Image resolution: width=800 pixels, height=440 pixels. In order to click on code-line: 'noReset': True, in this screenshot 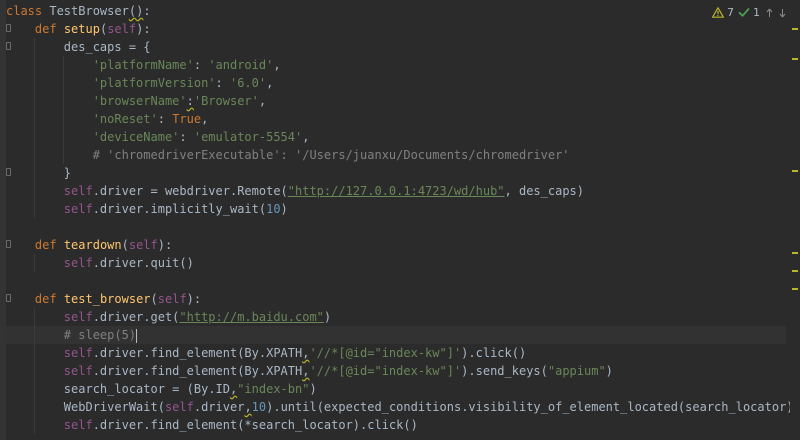, I will do `click(396, 119)`.